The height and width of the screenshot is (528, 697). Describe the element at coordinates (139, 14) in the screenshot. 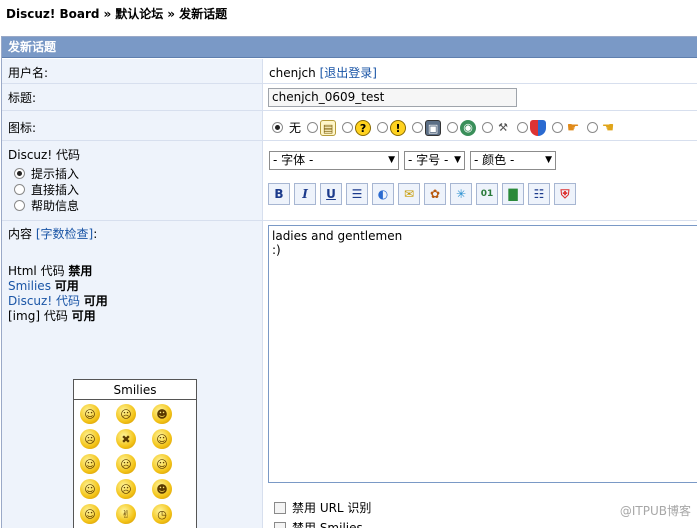

I see `breadcrumb-forum: 默认论坛` at that location.